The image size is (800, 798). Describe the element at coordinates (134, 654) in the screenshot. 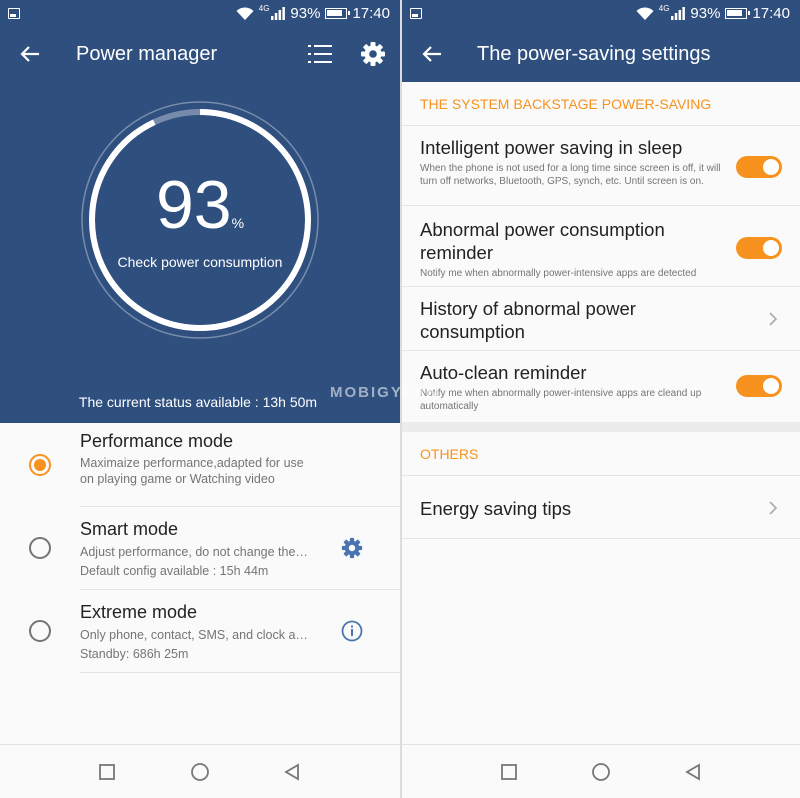

I see `mode-availability: Standby: 686h 25m` at that location.